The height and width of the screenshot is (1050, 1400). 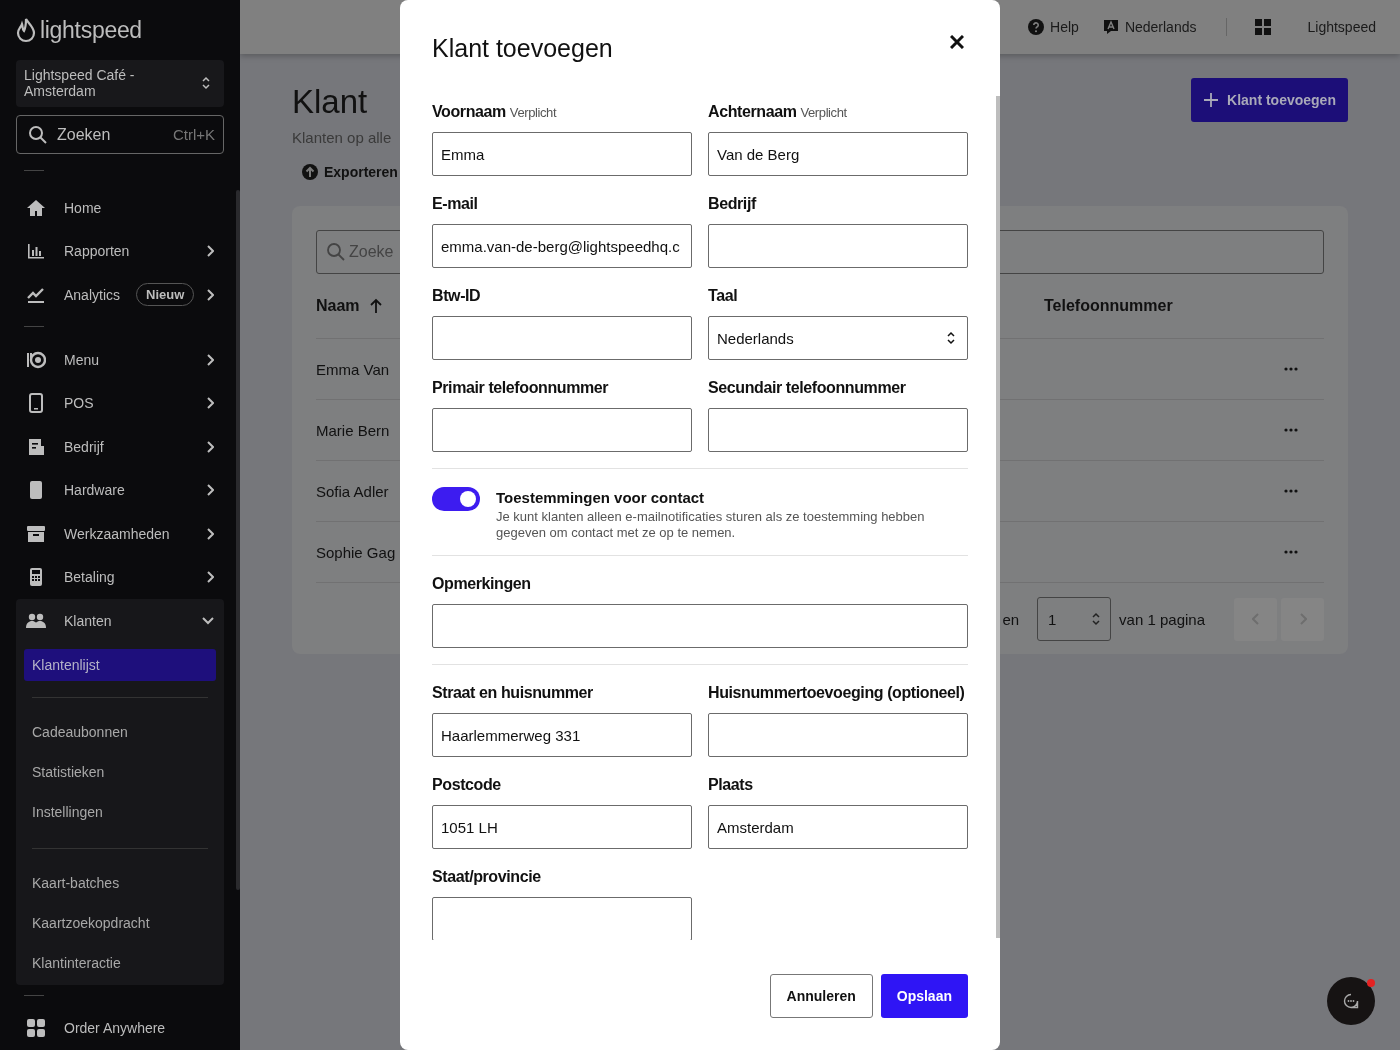 What do you see at coordinates (120, 664) in the screenshot?
I see `subnav-item: Klantenlijst` at bounding box center [120, 664].